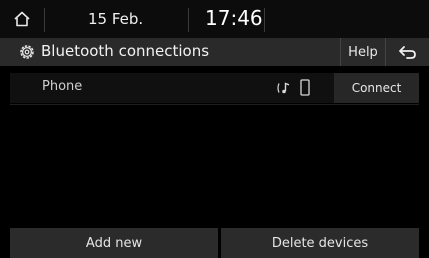 Image resolution: width=429 pixels, height=258 pixels. I want to click on connect-button: Connect, so click(376, 88).